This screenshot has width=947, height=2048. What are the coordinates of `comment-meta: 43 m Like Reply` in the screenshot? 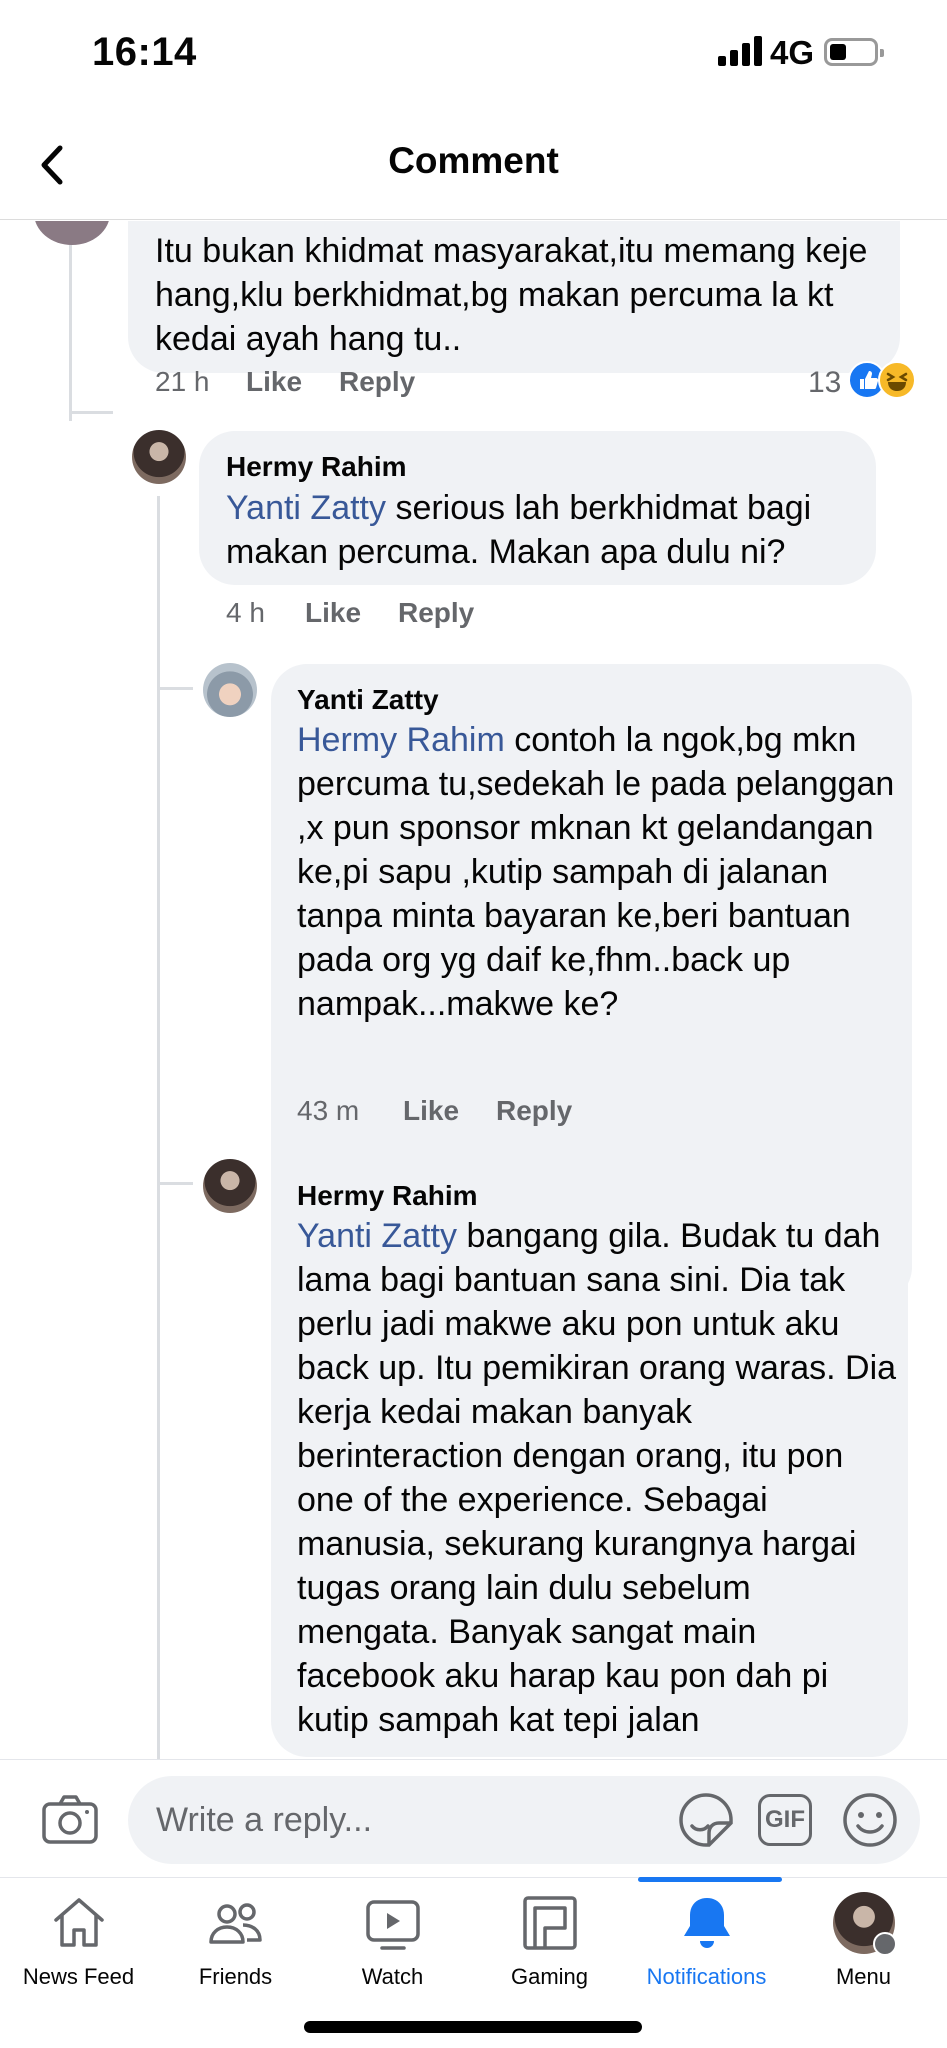 It's located at (497, 1115).